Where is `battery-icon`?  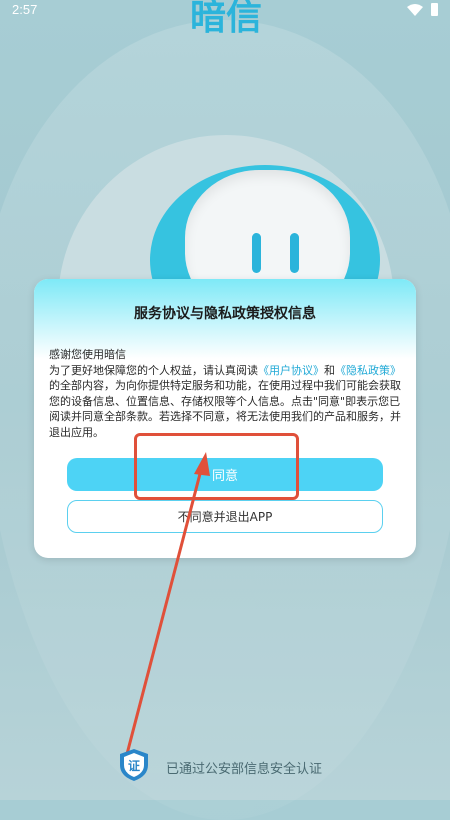 battery-icon is located at coordinates (434, 9).